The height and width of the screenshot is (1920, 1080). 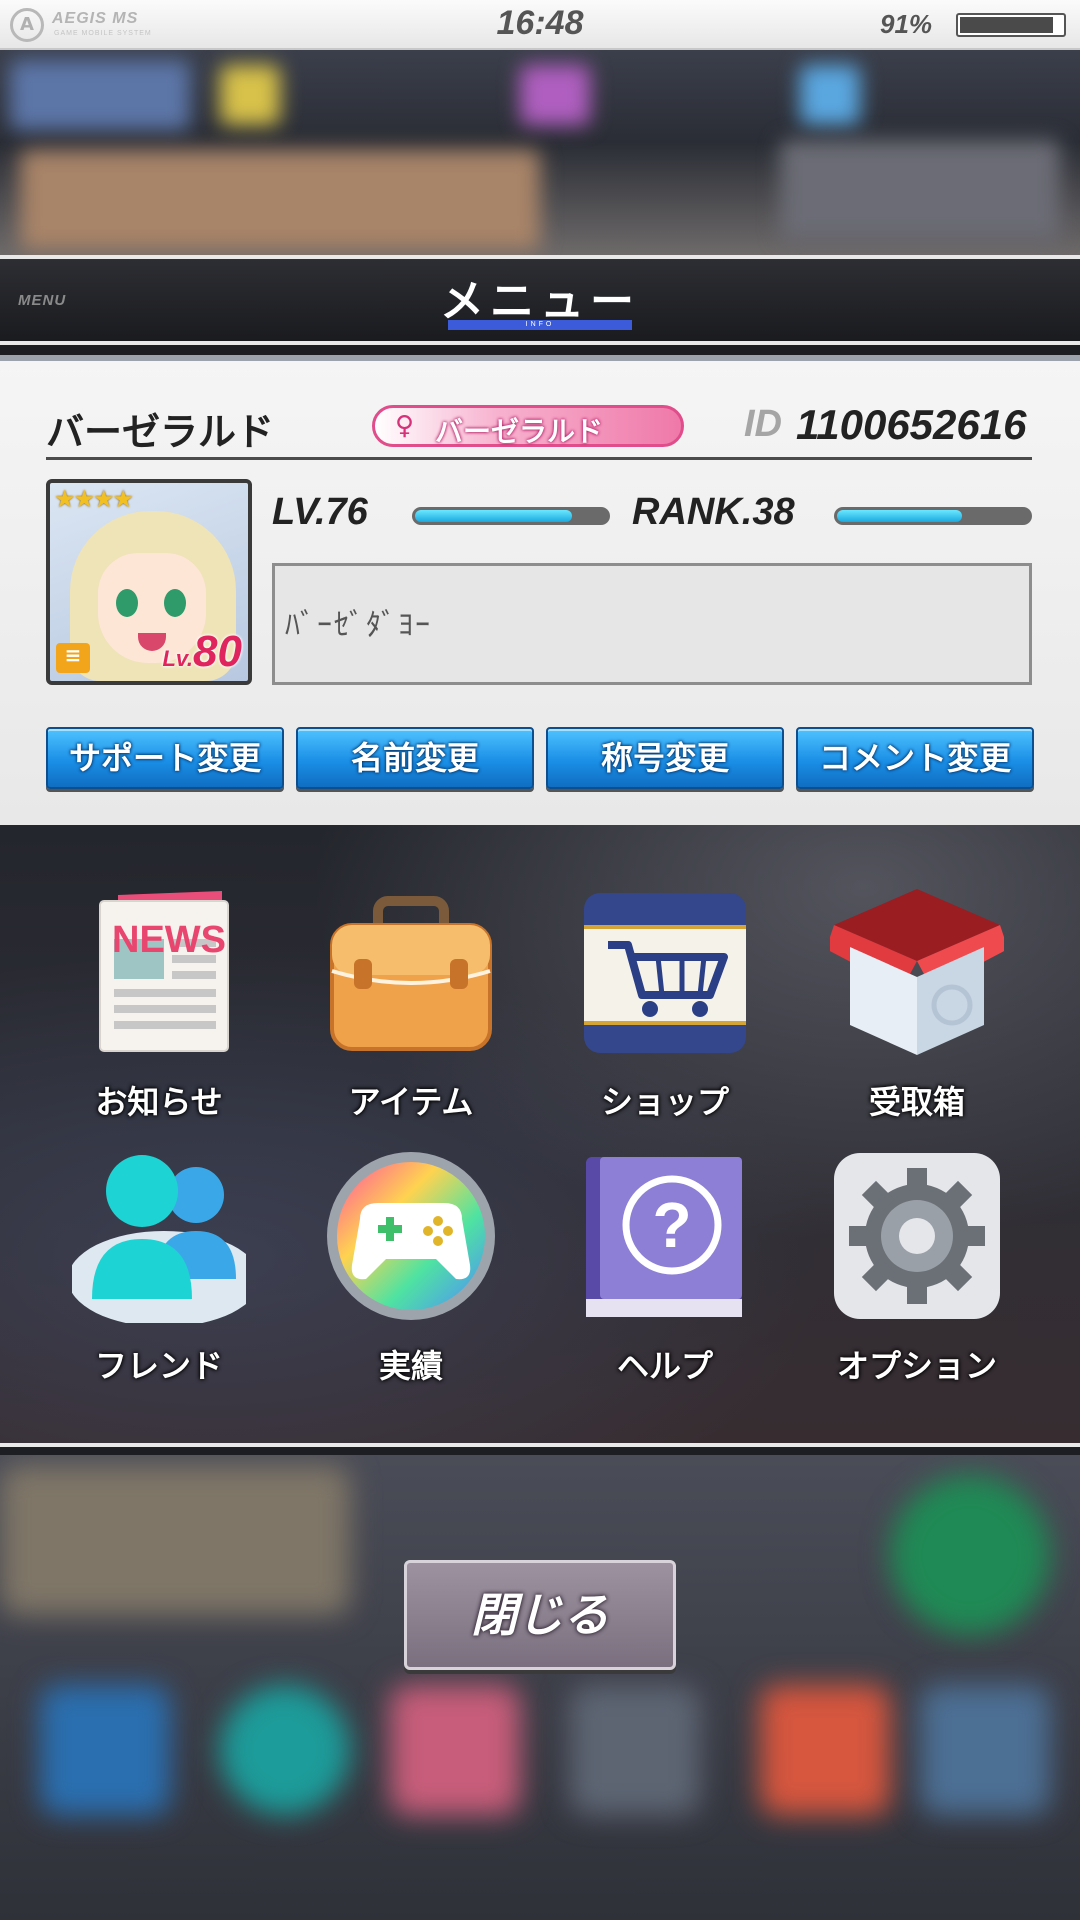 I want to click on menu-item-achievement: 実績, so click(x=411, y=1237).